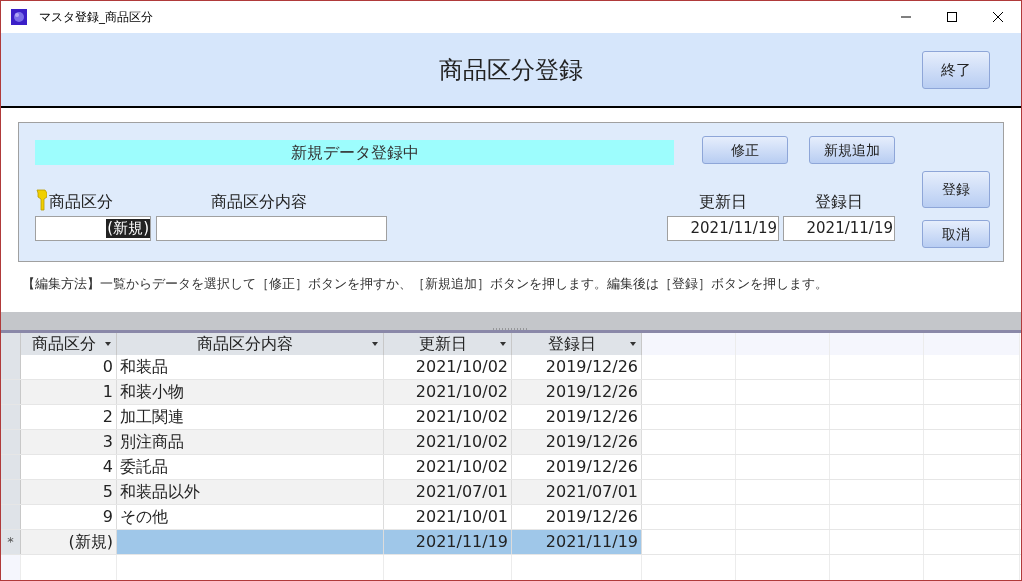  I want to click on exit-button: 終了, so click(956, 70).